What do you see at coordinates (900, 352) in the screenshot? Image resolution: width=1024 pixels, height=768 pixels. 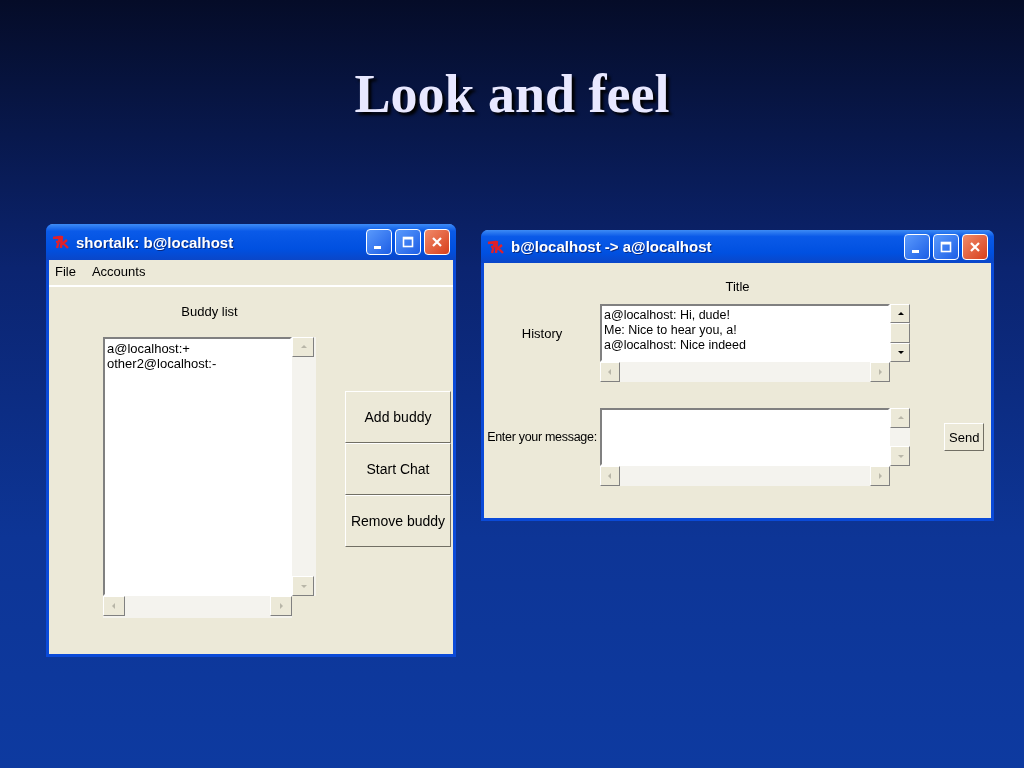 I see `scroll-down-button` at bounding box center [900, 352].